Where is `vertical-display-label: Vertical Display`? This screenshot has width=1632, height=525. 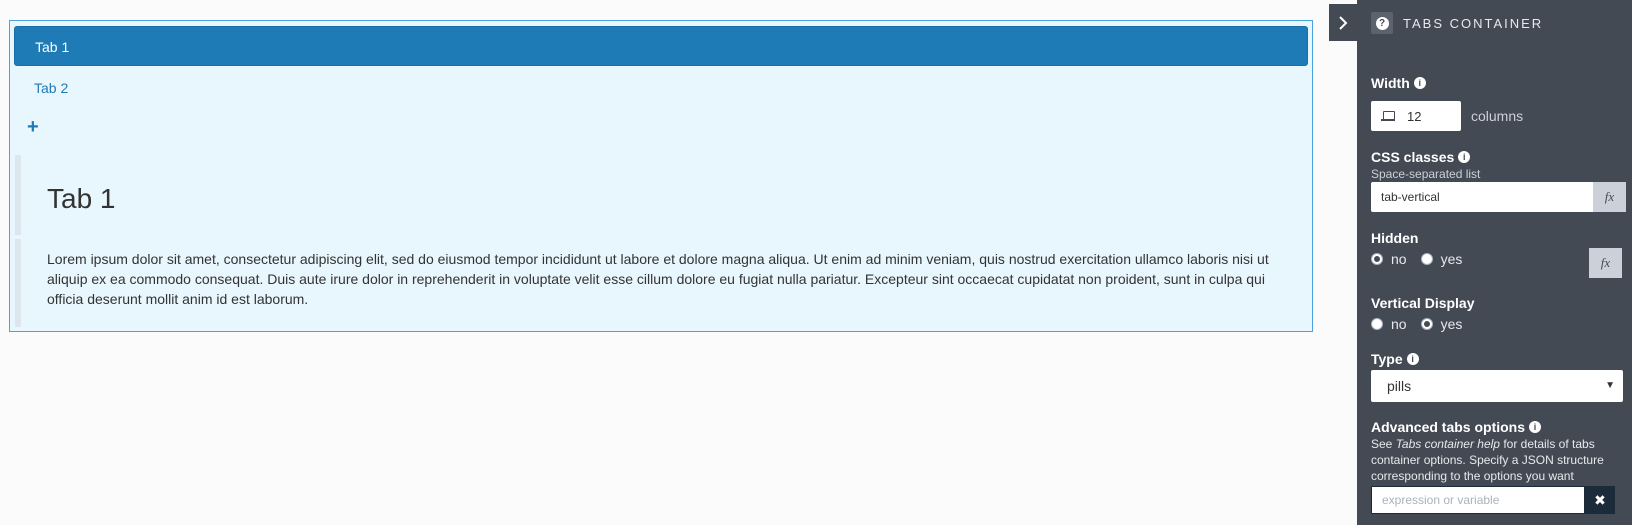
vertical-display-label: Vertical Display is located at coordinates (1423, 303).